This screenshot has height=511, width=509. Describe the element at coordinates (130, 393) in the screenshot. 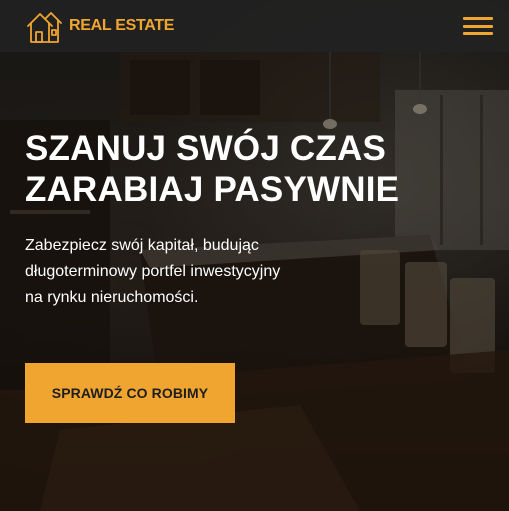

I see `cta-check-what-we-do-button: SPRAWDŹ CO ROBIMY` at that location.